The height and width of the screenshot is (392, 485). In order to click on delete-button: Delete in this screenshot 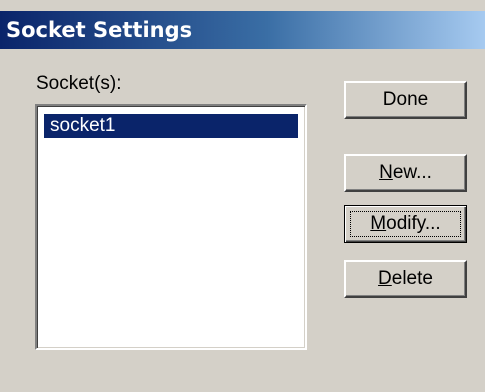, I will do `click(405, 279)`.